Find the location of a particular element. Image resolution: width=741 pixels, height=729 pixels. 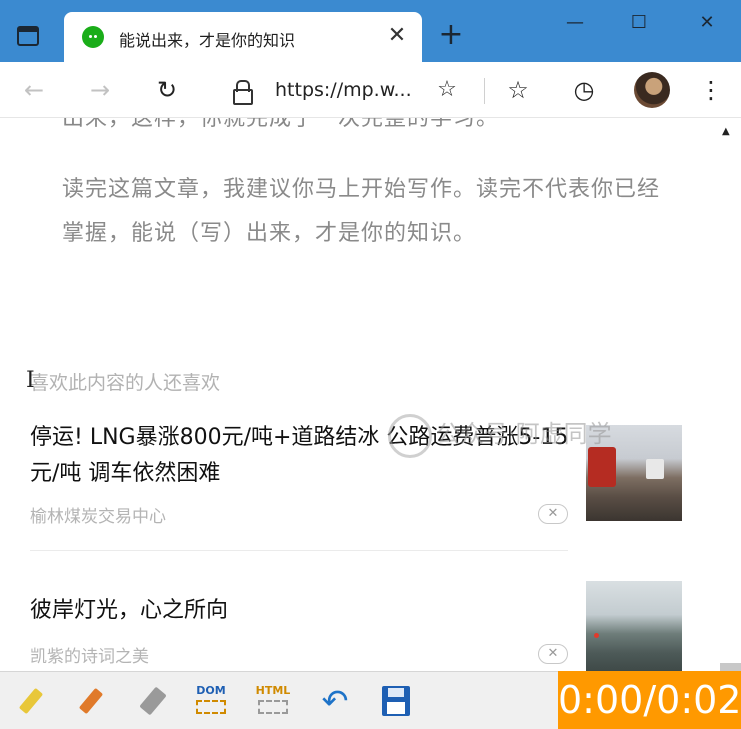

save-button is located at coordinates (395, 701).